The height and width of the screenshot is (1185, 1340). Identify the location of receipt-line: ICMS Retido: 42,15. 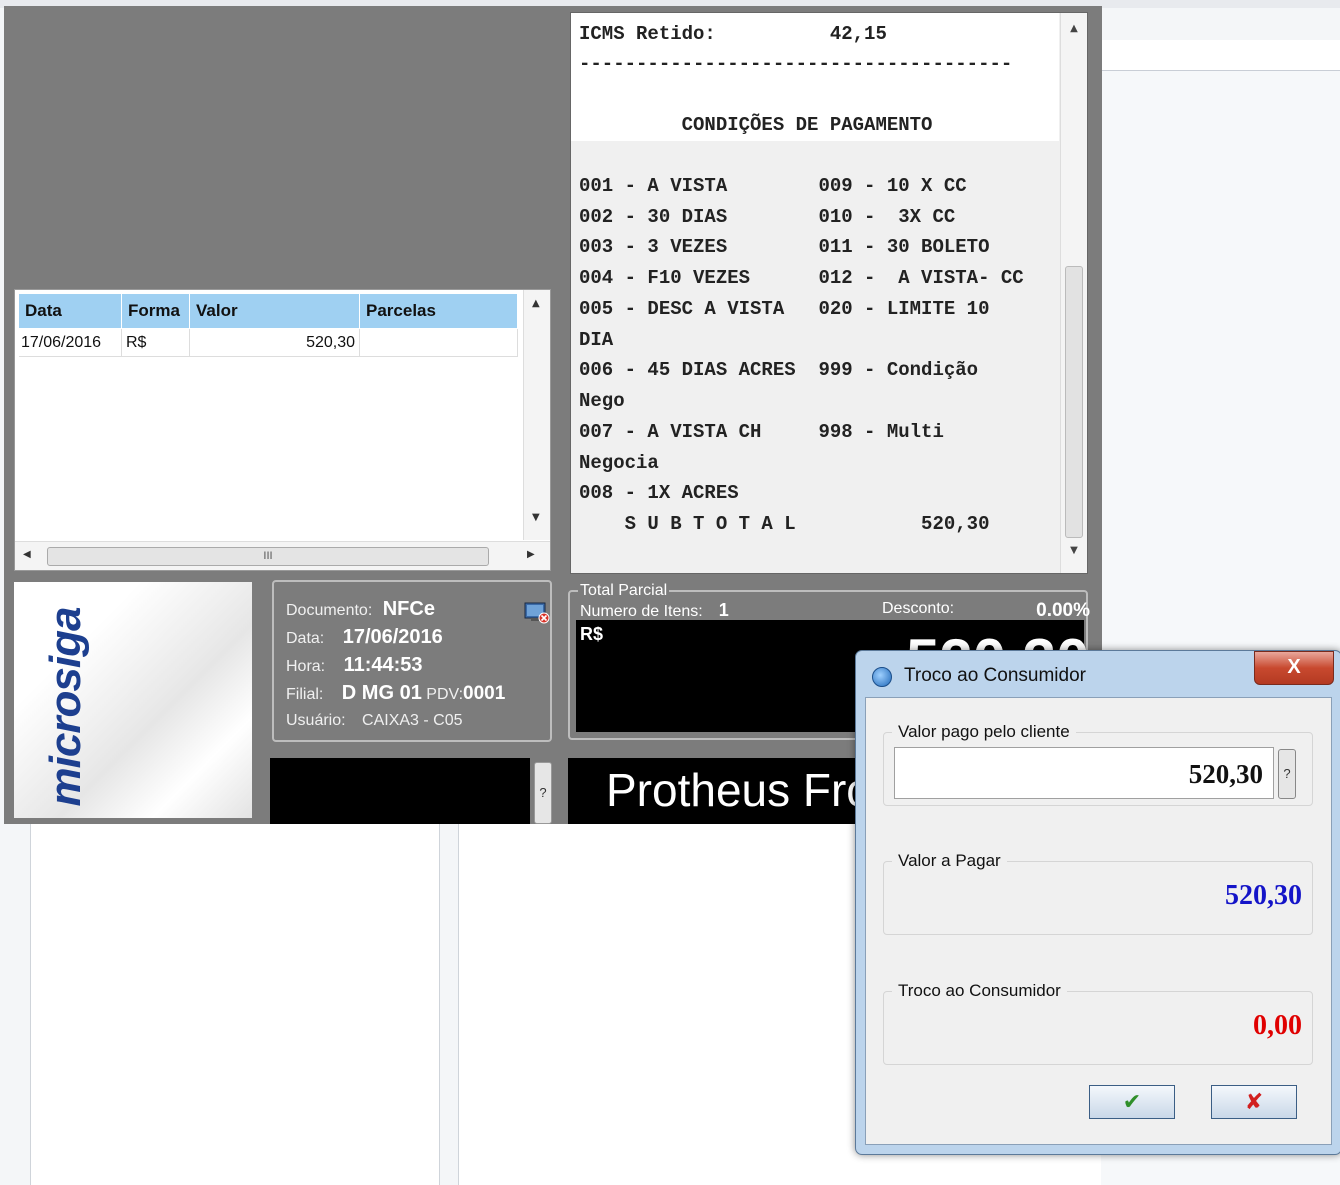
(733, 34).